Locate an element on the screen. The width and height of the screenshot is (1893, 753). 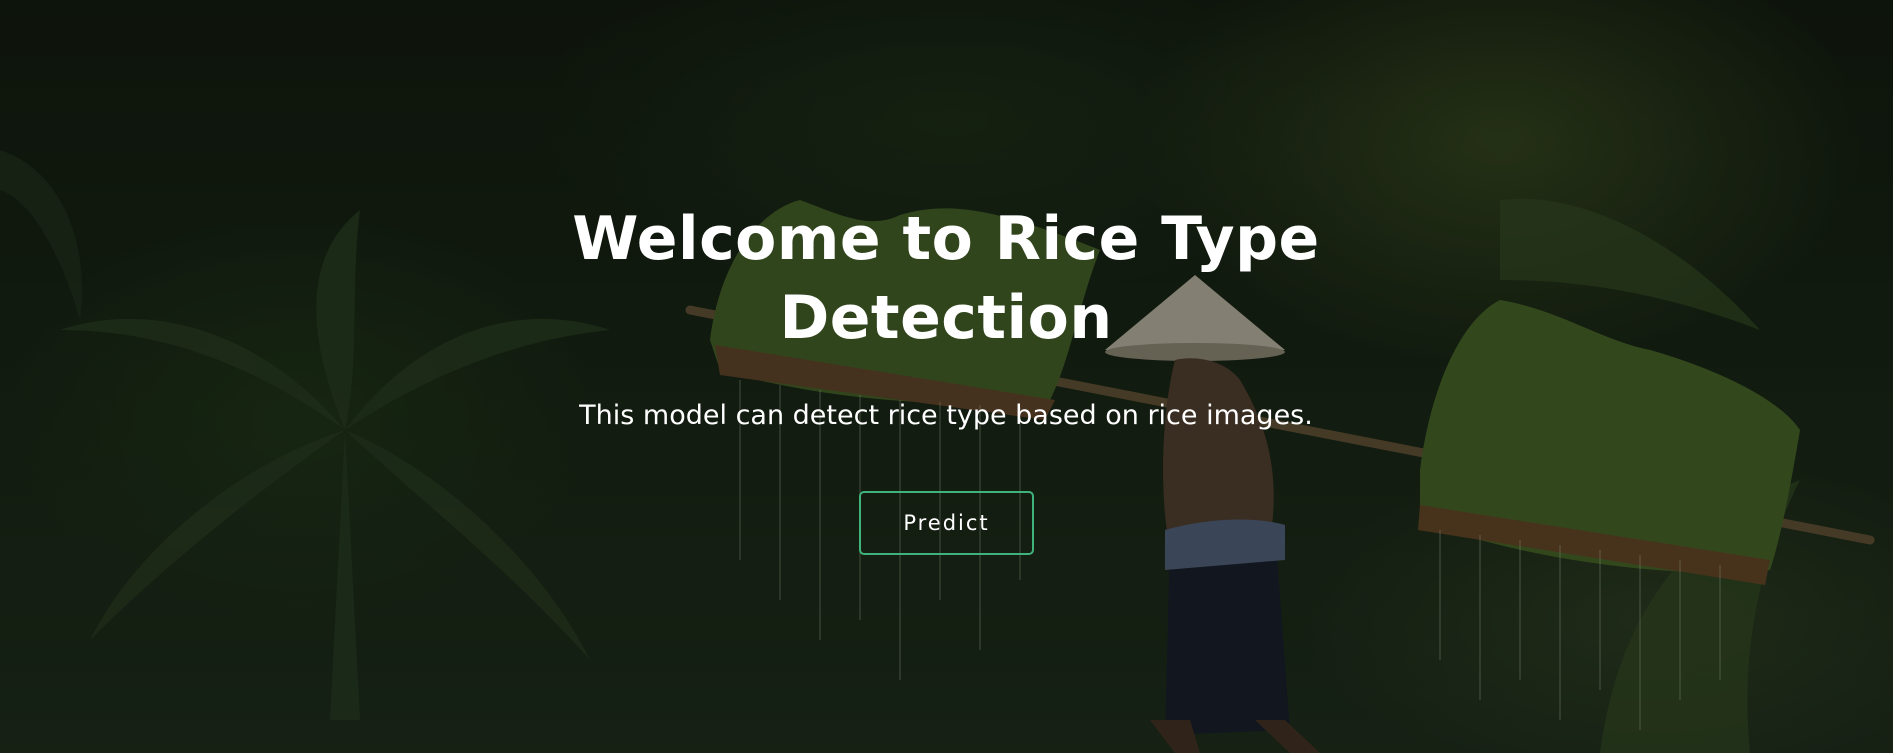
predict-button: Predict is located at coordinates (946, 523).